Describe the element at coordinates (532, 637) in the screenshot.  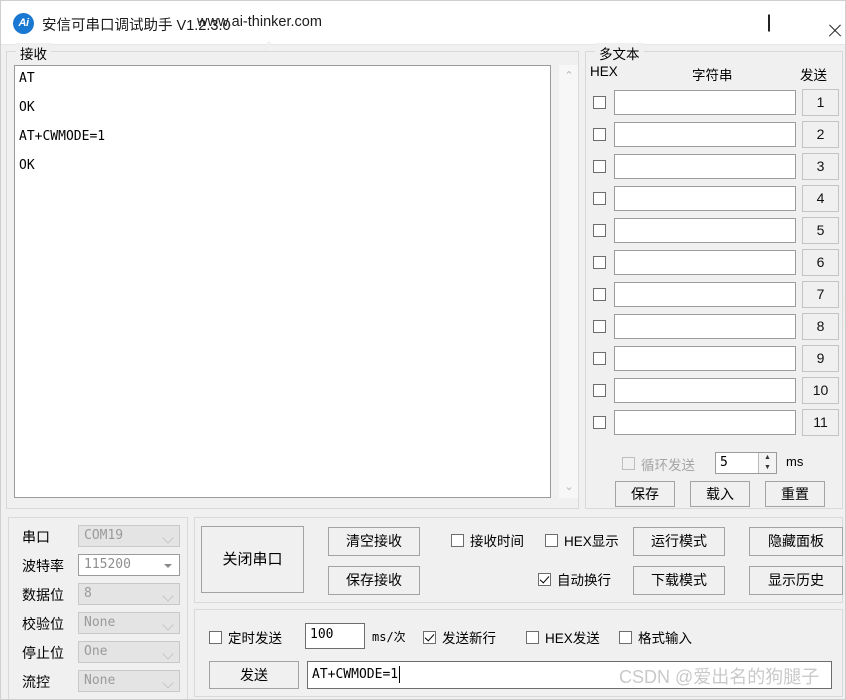
I see `hex-send-checkbox` at that location.